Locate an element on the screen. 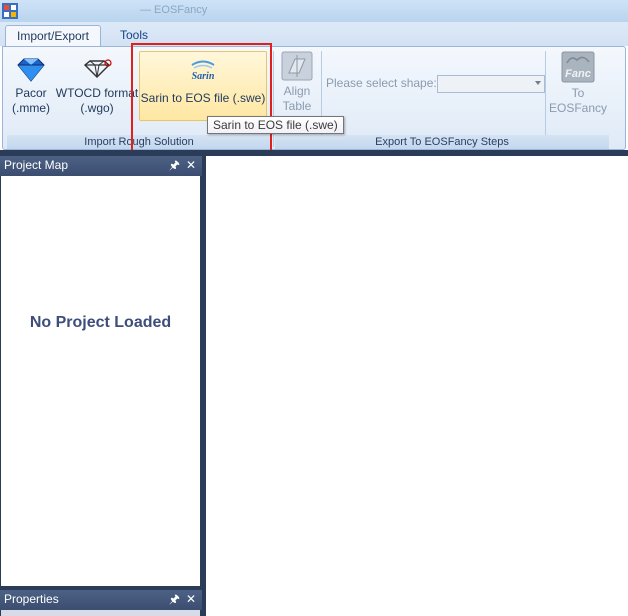 This screenshot has width=628, height=616. to-eosfancy-button: Fanc To EOSFancy is located at coordinates (578, 86).